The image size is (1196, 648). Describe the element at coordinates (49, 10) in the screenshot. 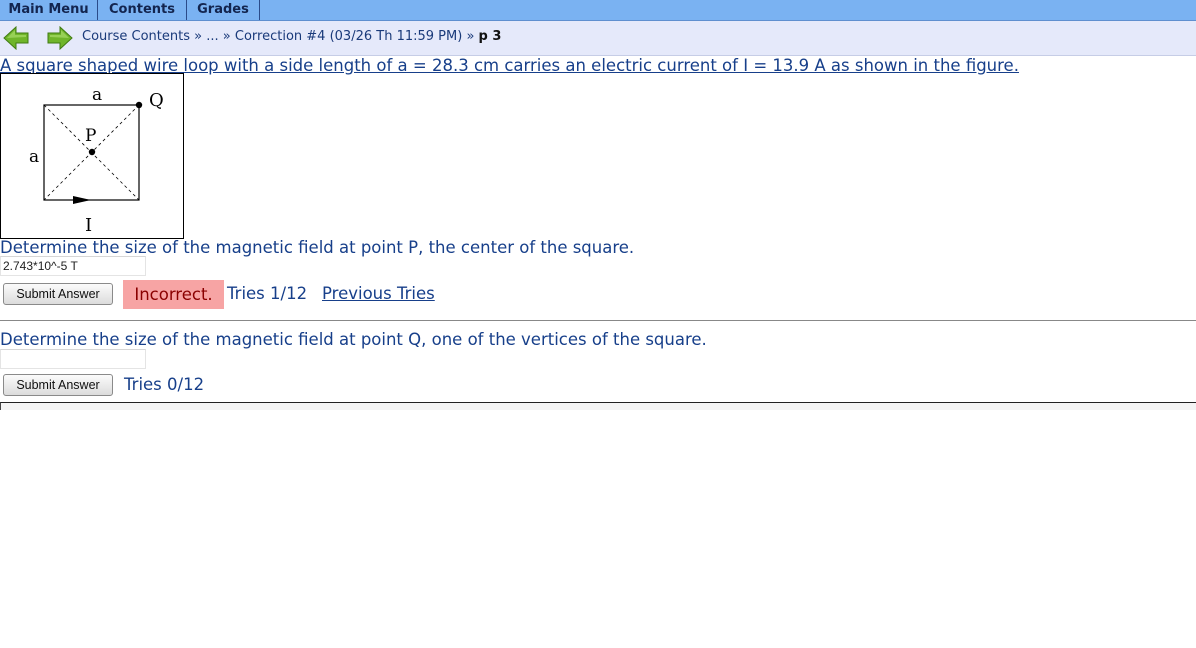

I see `main-menu-tab: Main Menu` at that location.